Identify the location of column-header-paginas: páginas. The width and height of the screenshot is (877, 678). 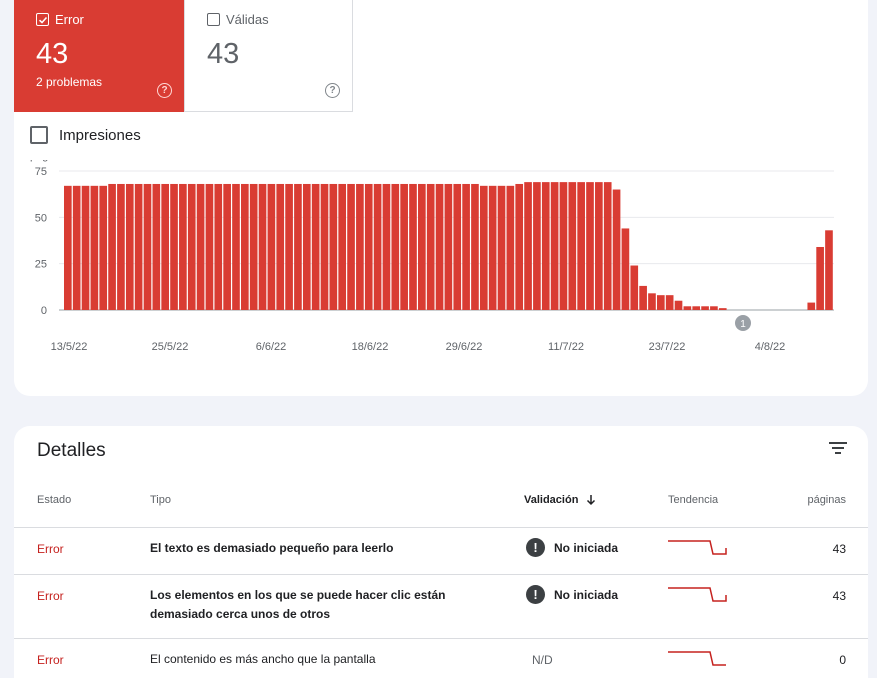
(816, 500).